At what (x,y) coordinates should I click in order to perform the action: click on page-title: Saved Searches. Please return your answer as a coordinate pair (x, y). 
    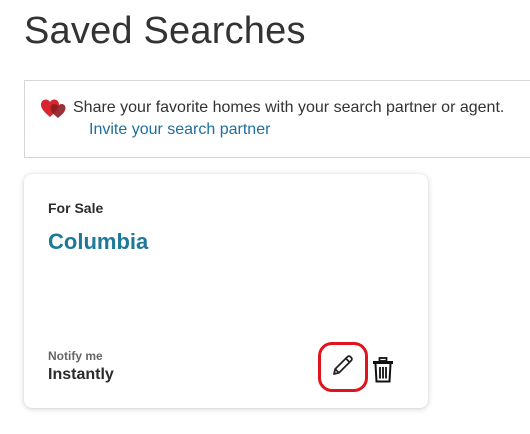
    Looking at the image, I should click on (165, 31).